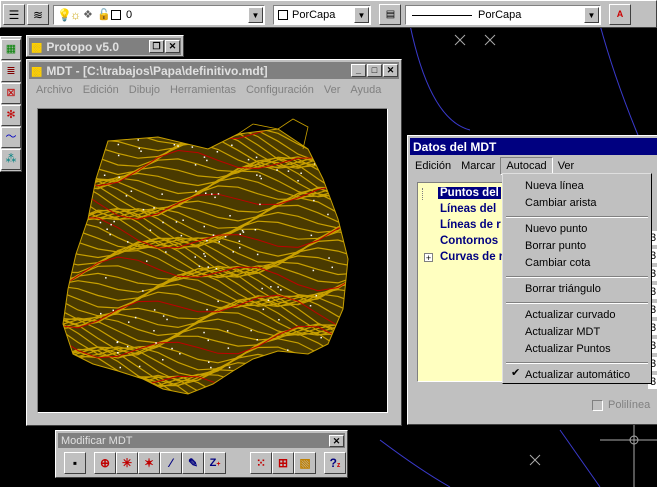 The width and height of the screenshot is (657, 487). Describe the element at coordinates (11, 93) in the screenshot. I see `tool-mesh-button: ⊠` at that location.